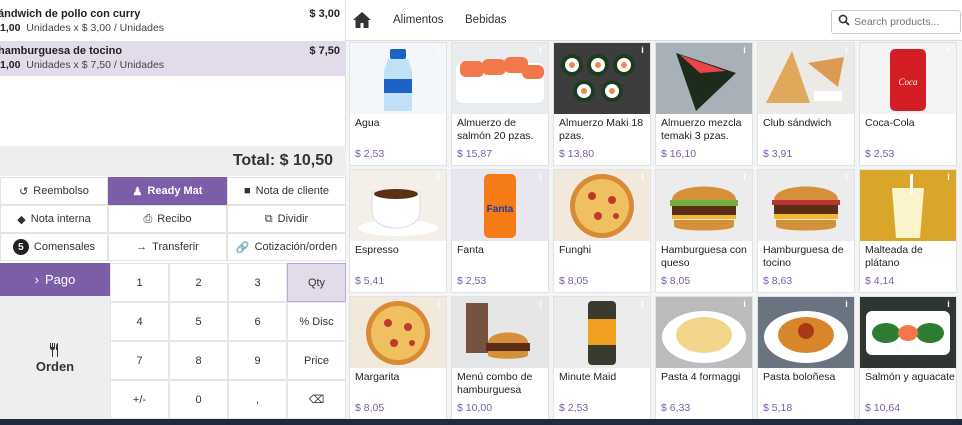  Describe the element at coordinates (844, 20) in the screenshot. I see `search-icon` at that location.